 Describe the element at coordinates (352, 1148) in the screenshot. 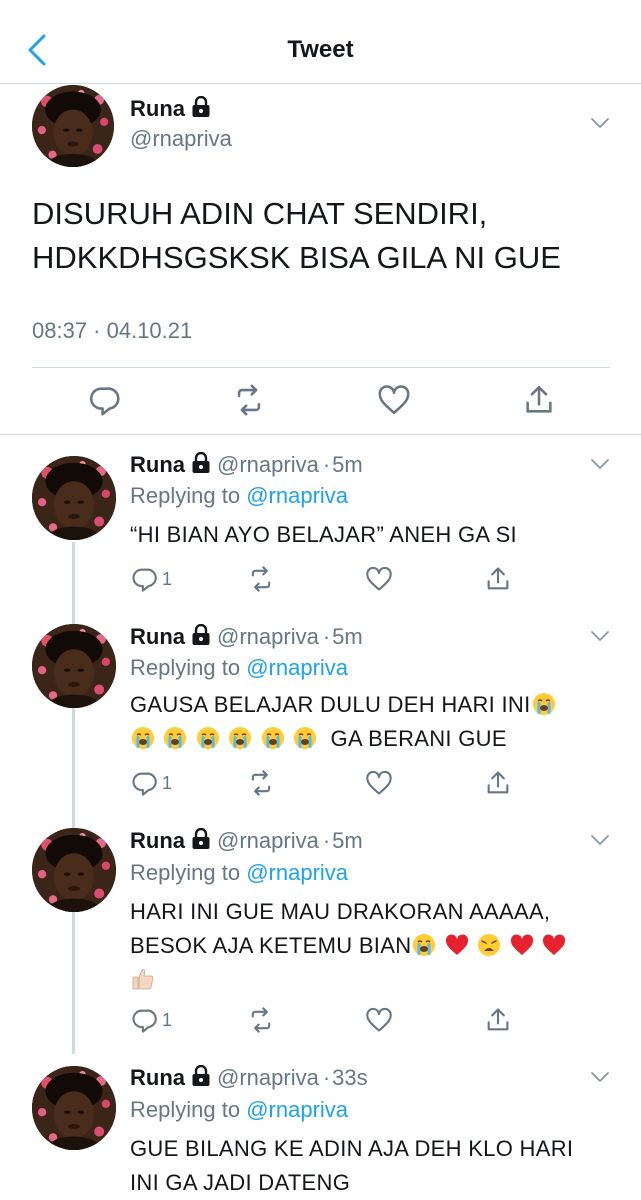

I see `reply-text-line: GUE BILANG KE ADIN AJA DEH KLO HARI` at that location.